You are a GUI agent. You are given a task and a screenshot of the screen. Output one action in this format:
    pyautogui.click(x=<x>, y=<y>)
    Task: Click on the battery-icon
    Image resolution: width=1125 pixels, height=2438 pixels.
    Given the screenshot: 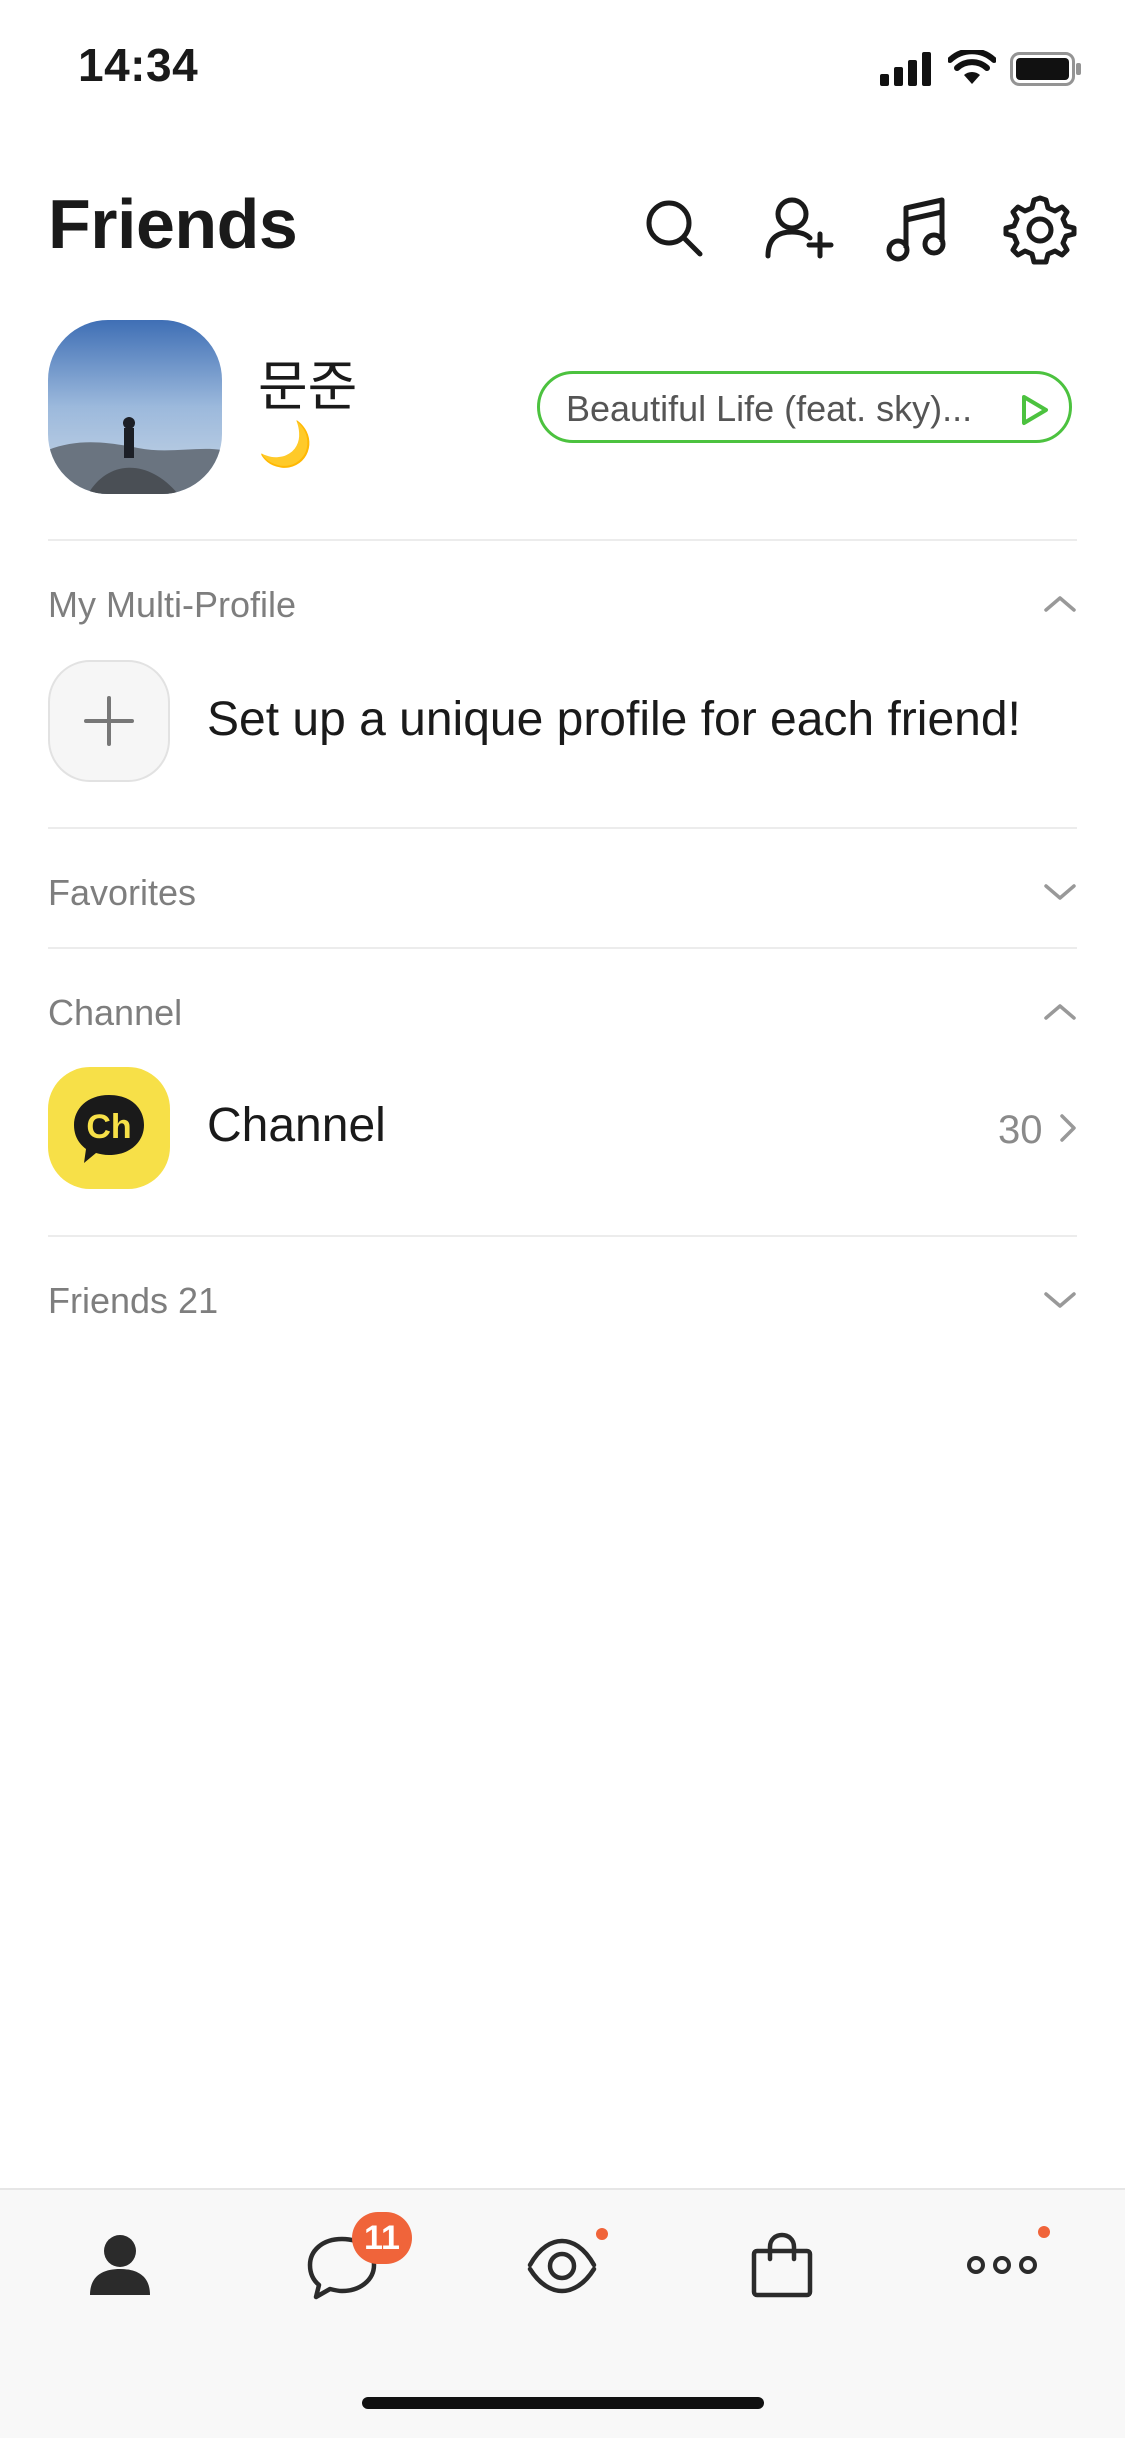 What is the action you would take?
    pyautogui.click(x=1045, y=69)
    